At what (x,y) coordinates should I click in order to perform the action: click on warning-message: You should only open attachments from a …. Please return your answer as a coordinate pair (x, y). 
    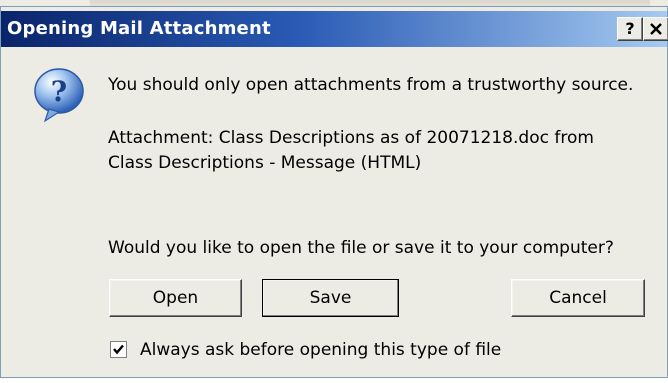
    Looking at the image, I should click on (371, 85).